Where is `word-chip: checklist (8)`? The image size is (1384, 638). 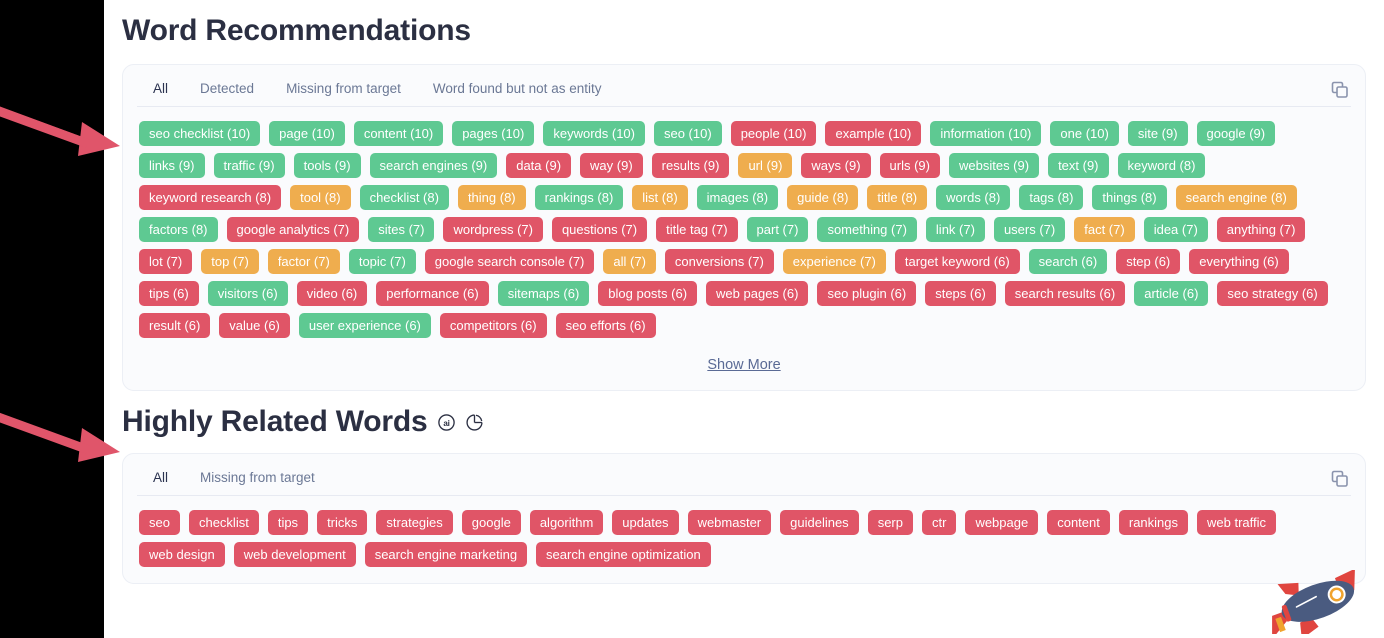 word-chip: checklist (8) is located at coordinates (404, 197).